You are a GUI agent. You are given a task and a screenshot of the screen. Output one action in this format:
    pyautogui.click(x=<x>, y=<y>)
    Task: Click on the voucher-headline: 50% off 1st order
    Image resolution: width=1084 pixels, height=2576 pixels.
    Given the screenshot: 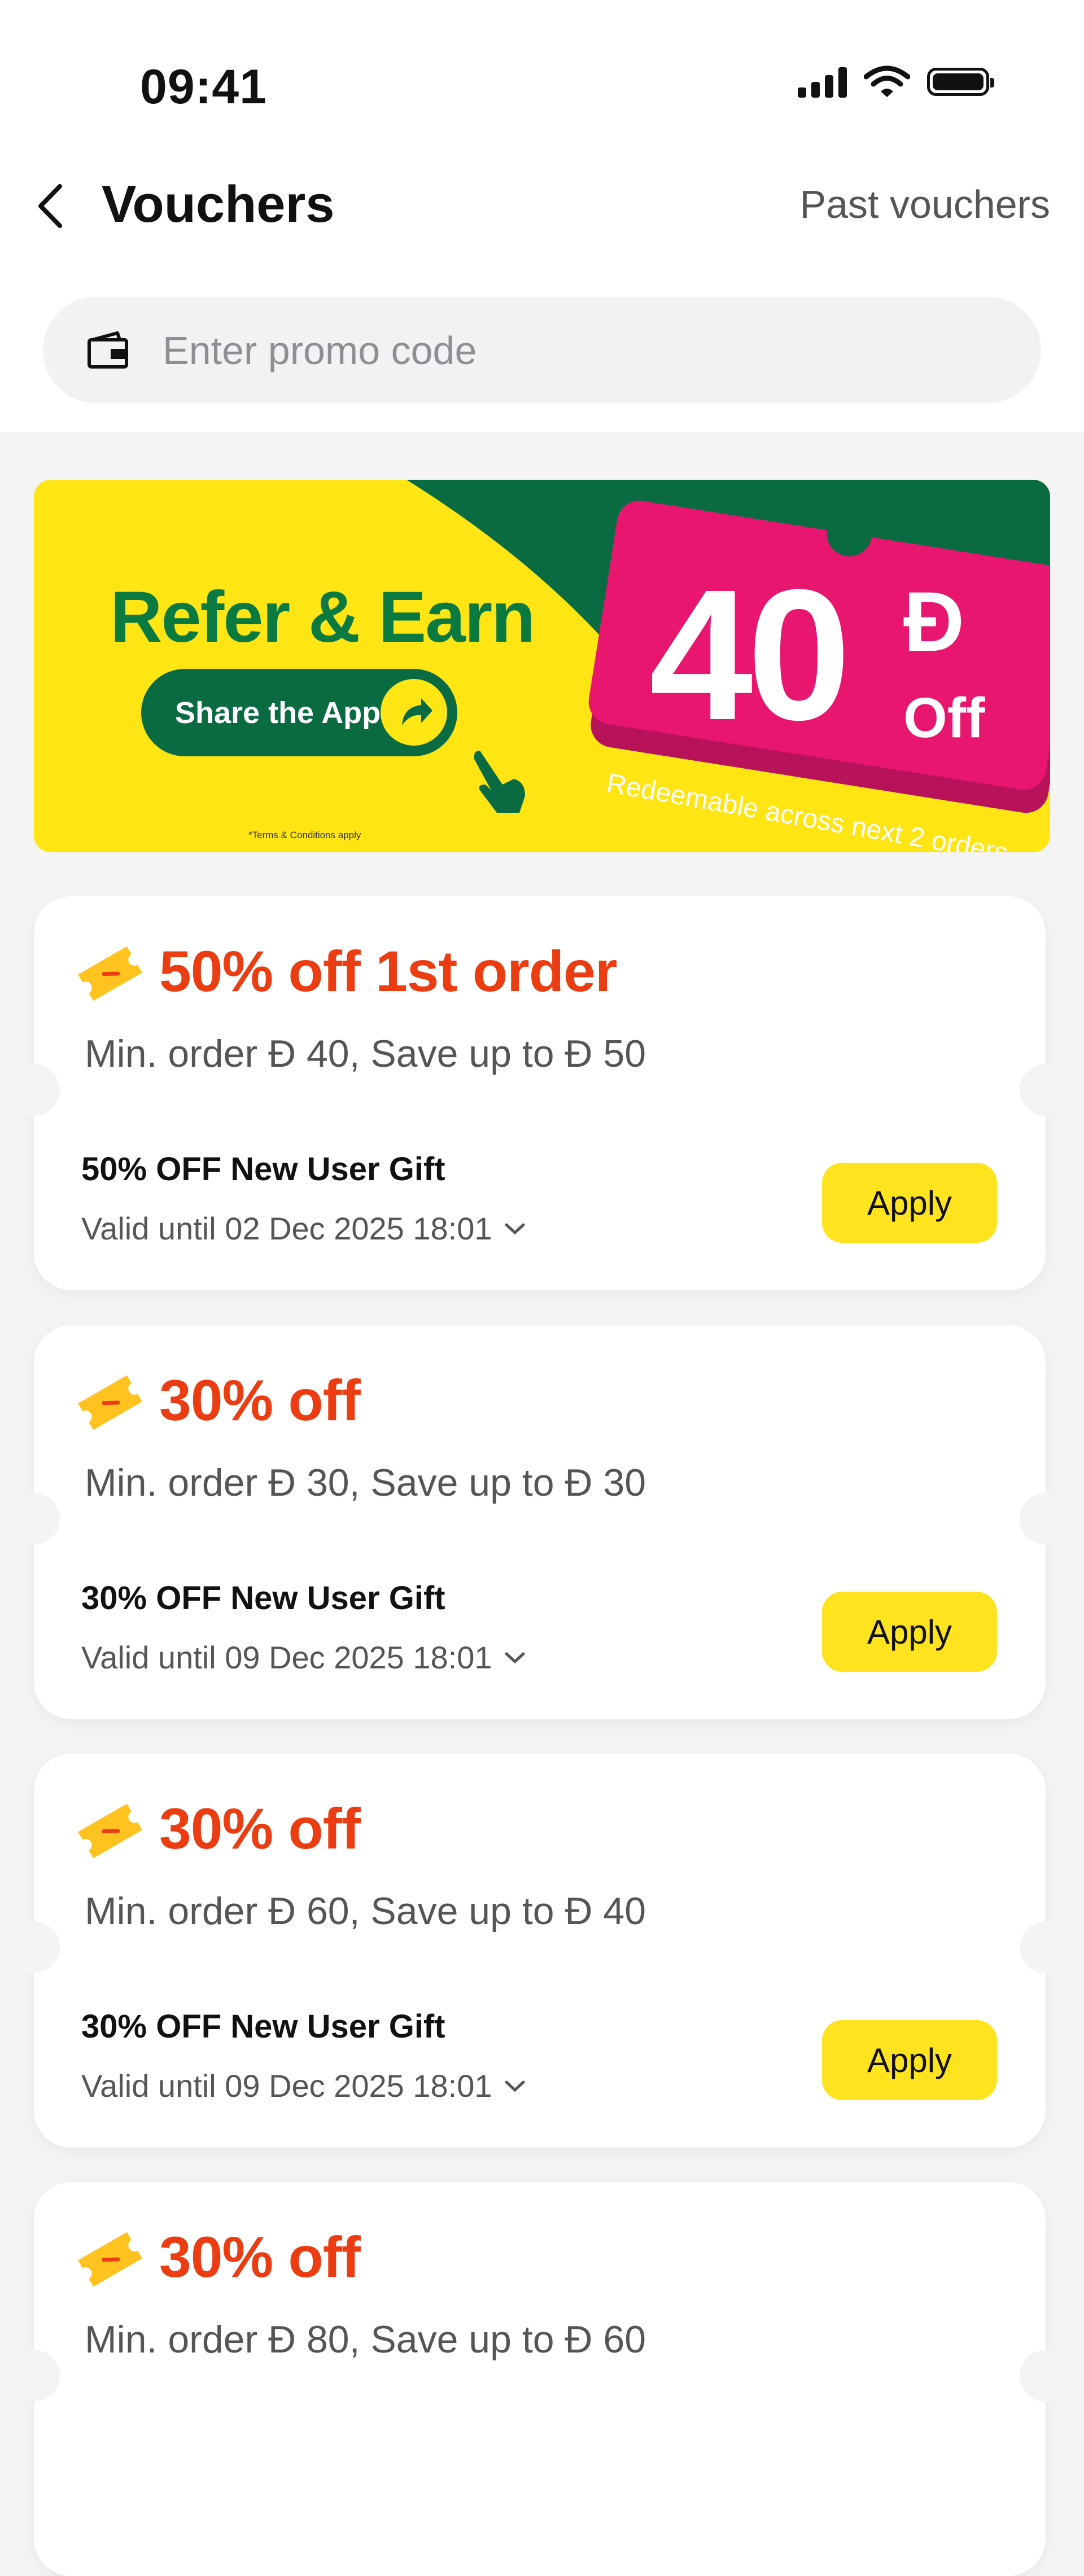 What is the action you would take?
    pyautogui.click(x=388, y=971)
    